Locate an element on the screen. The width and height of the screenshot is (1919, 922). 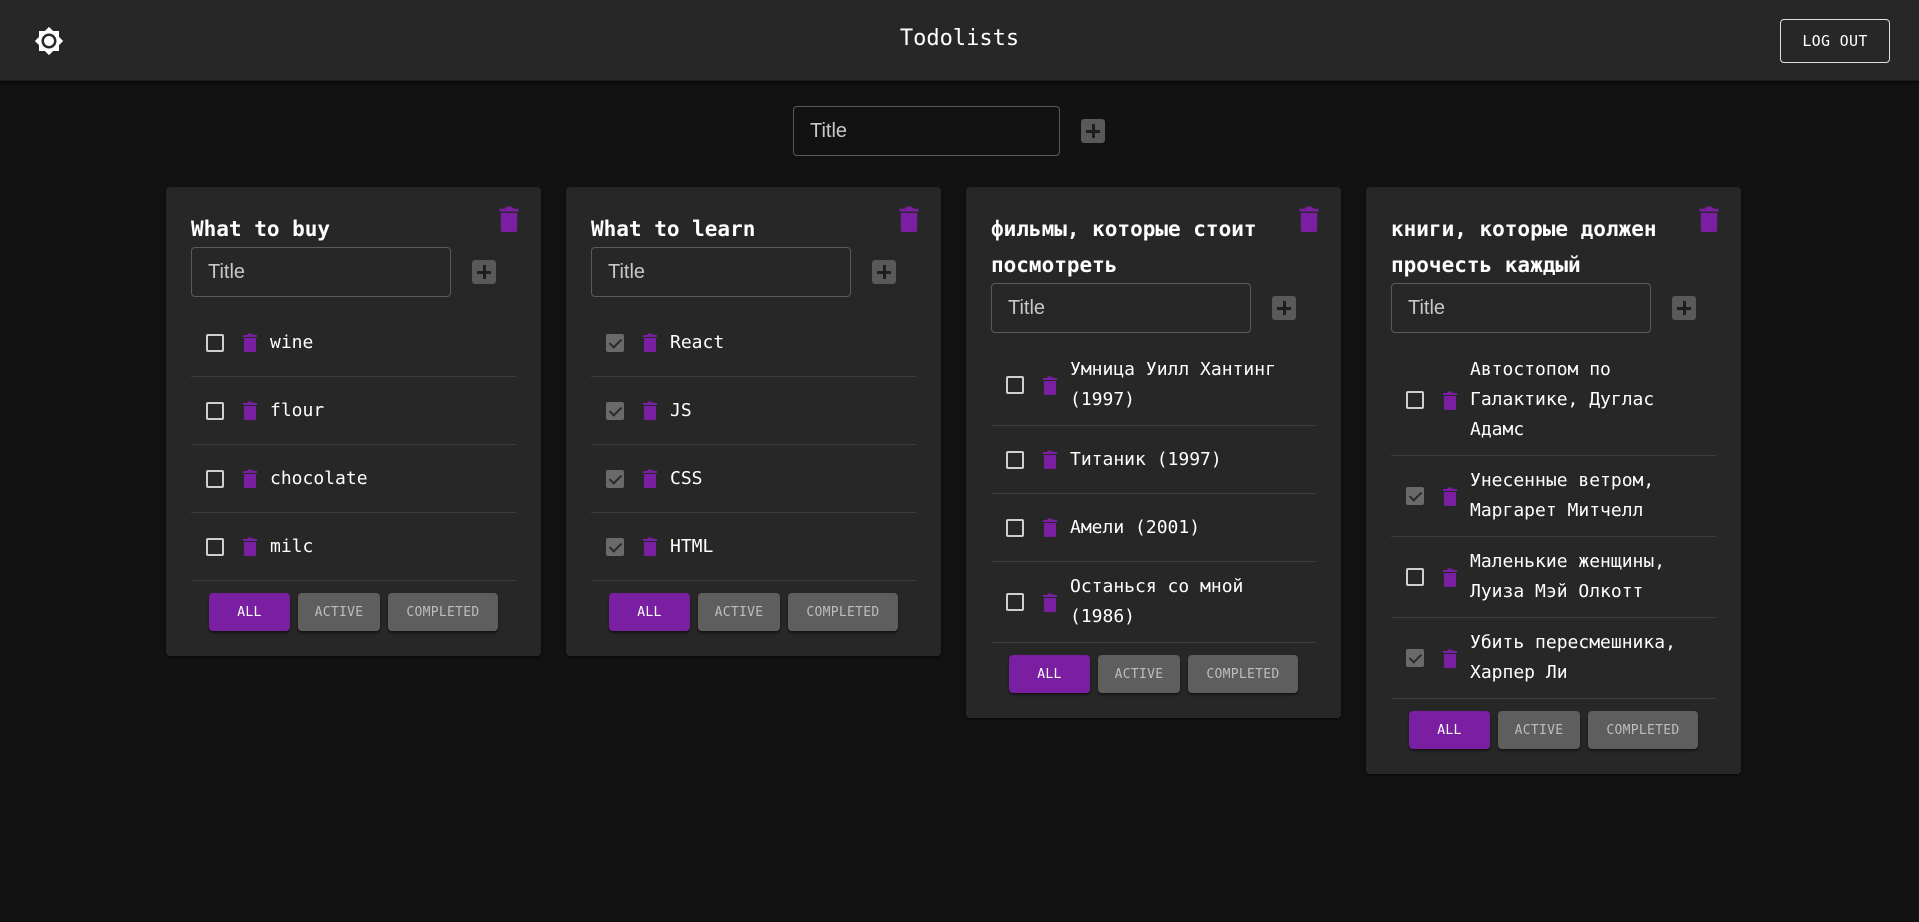
task-item: wine is located at coordinates (353, 343).